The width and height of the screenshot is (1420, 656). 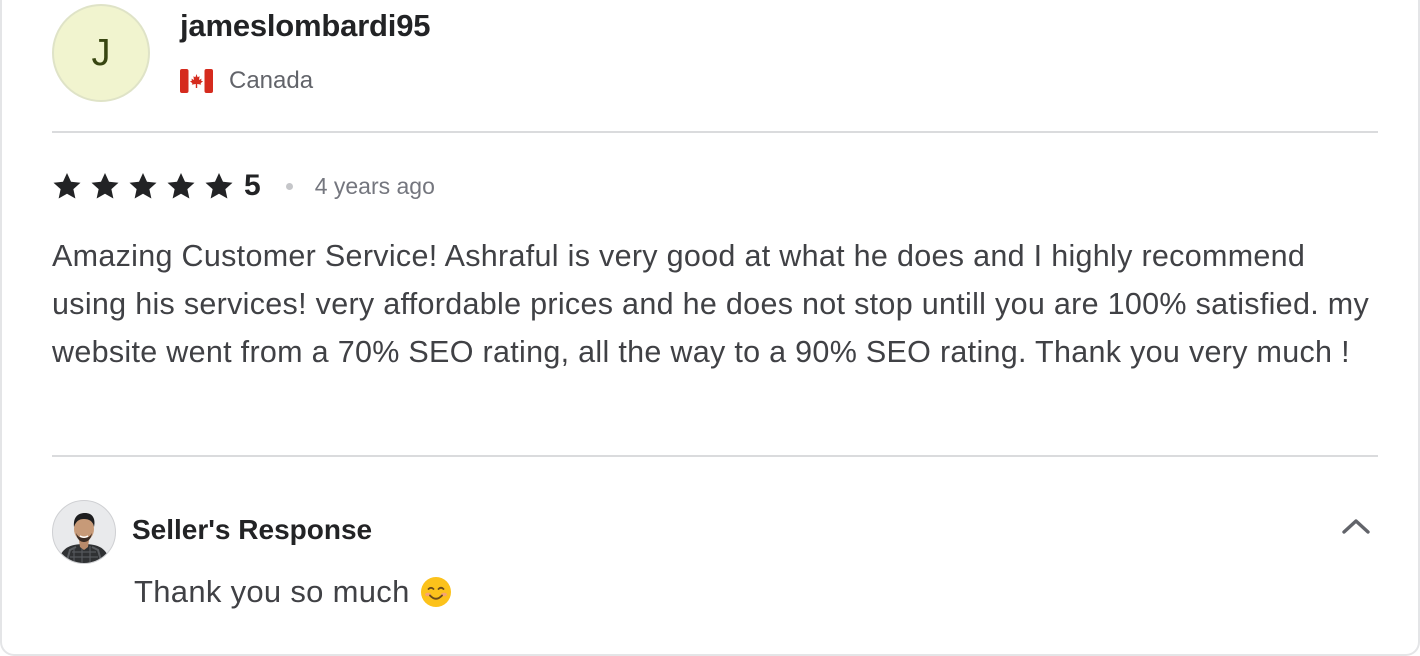 I want to click on reviewer-header: J jameslombardi95 Canada, so click(x=715, y=53).